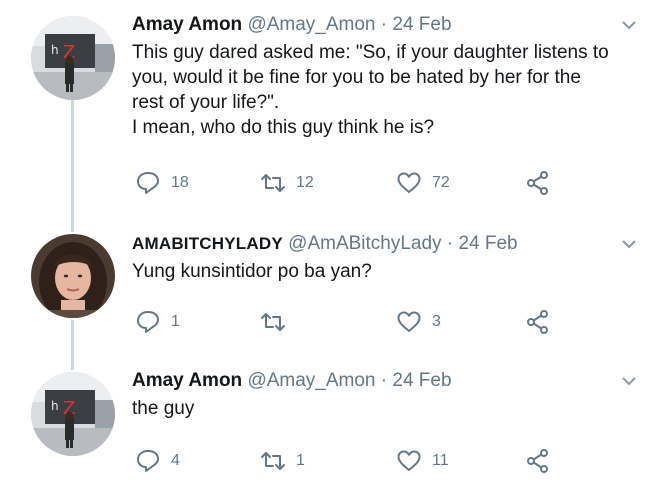 This screenshot has height=500, width=660. I want to click on tweet-actions: 4 1 11, so click(352, 461).